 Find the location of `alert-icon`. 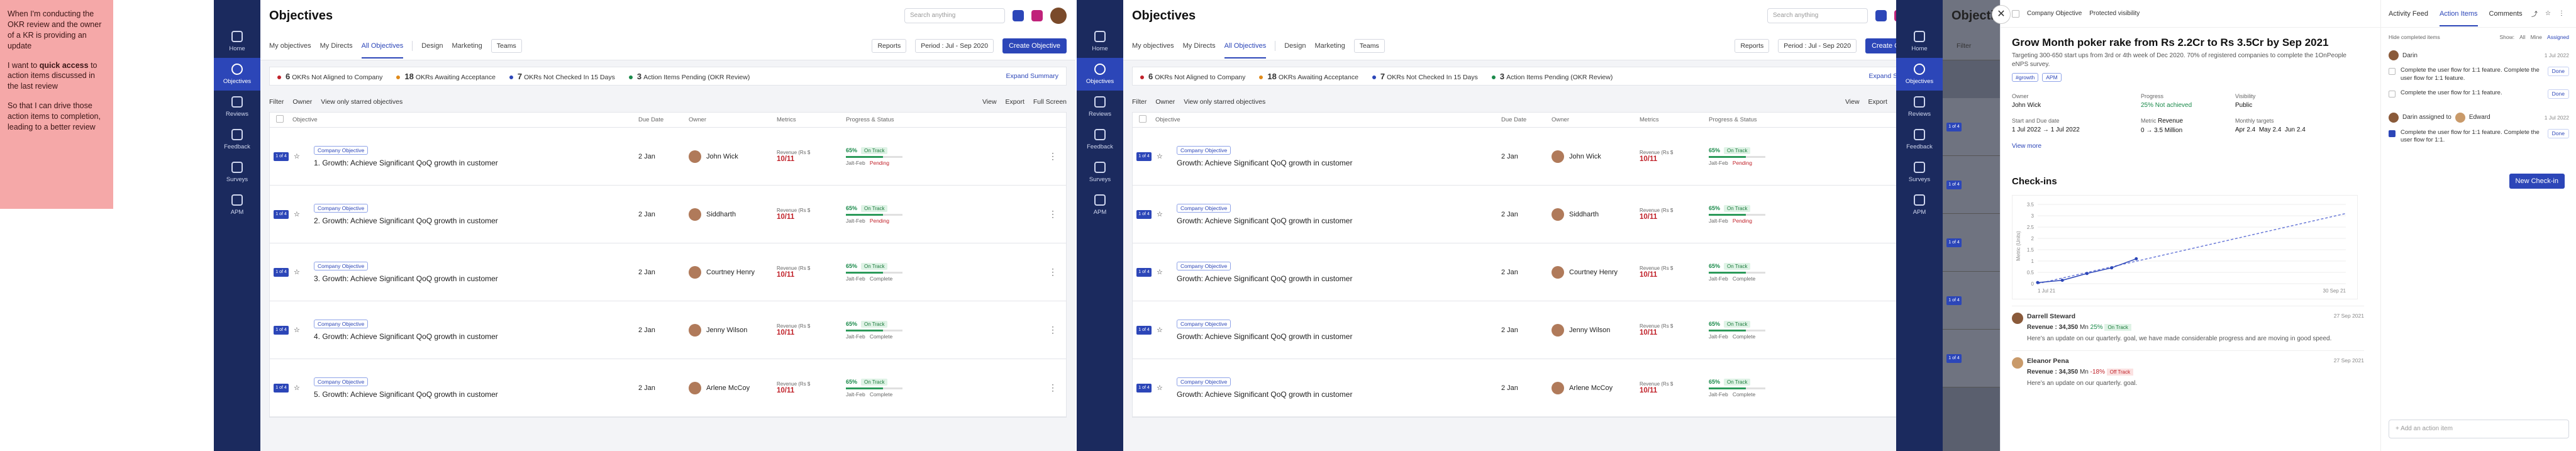

alert-icon is located at coordinates (1037, 15).